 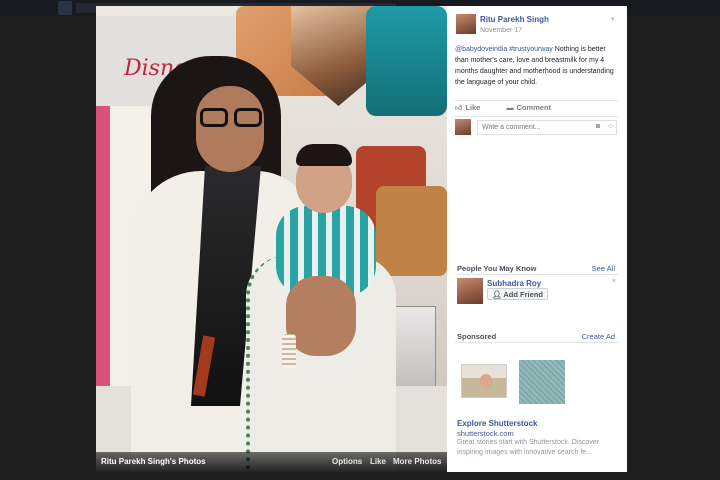 I want to click on hashtag-link: #trustyourway, so click(x=531, y=49).